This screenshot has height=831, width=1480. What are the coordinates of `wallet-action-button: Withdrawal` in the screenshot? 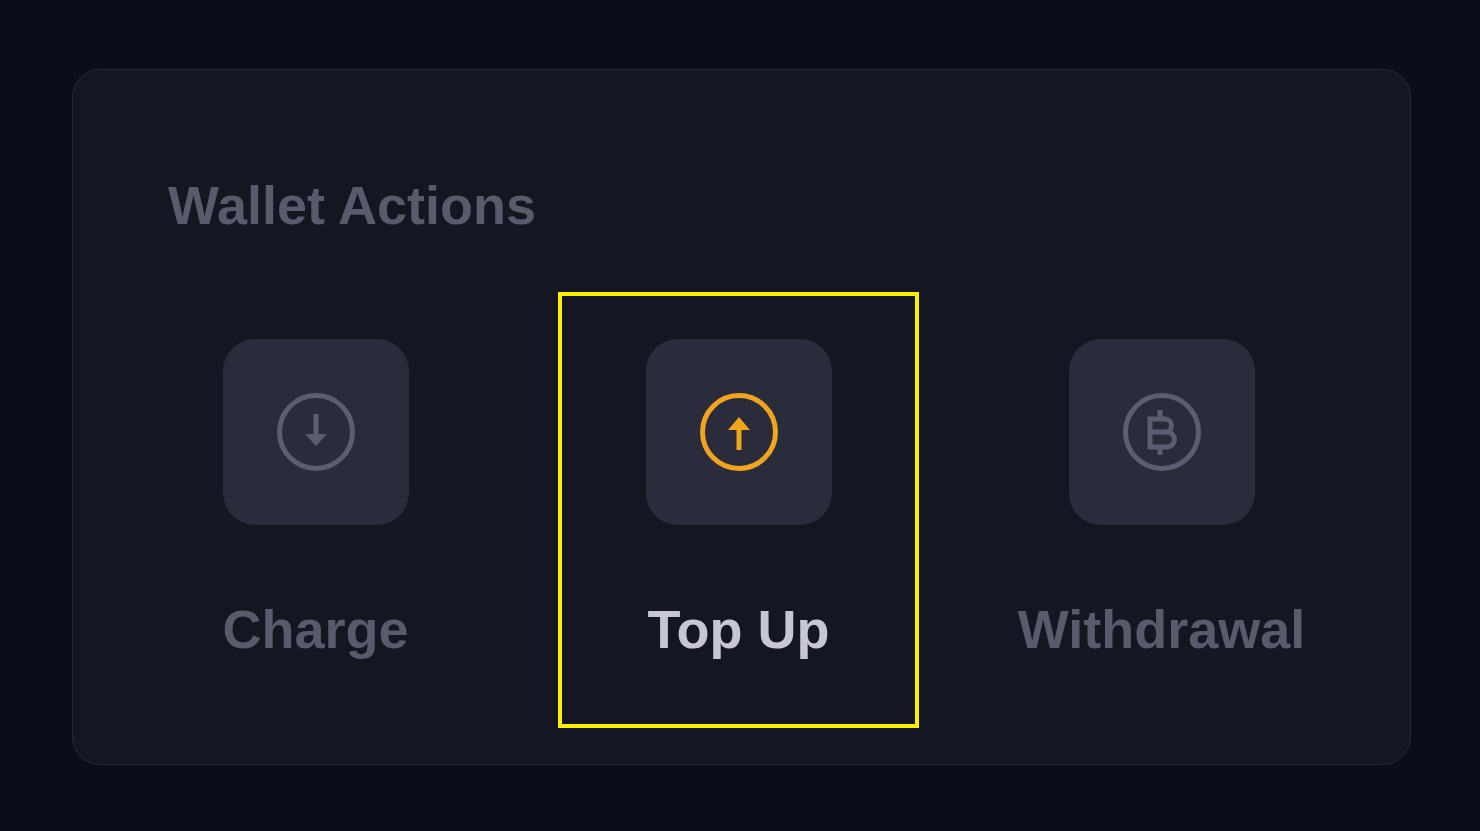 It's located at (1161, 510).